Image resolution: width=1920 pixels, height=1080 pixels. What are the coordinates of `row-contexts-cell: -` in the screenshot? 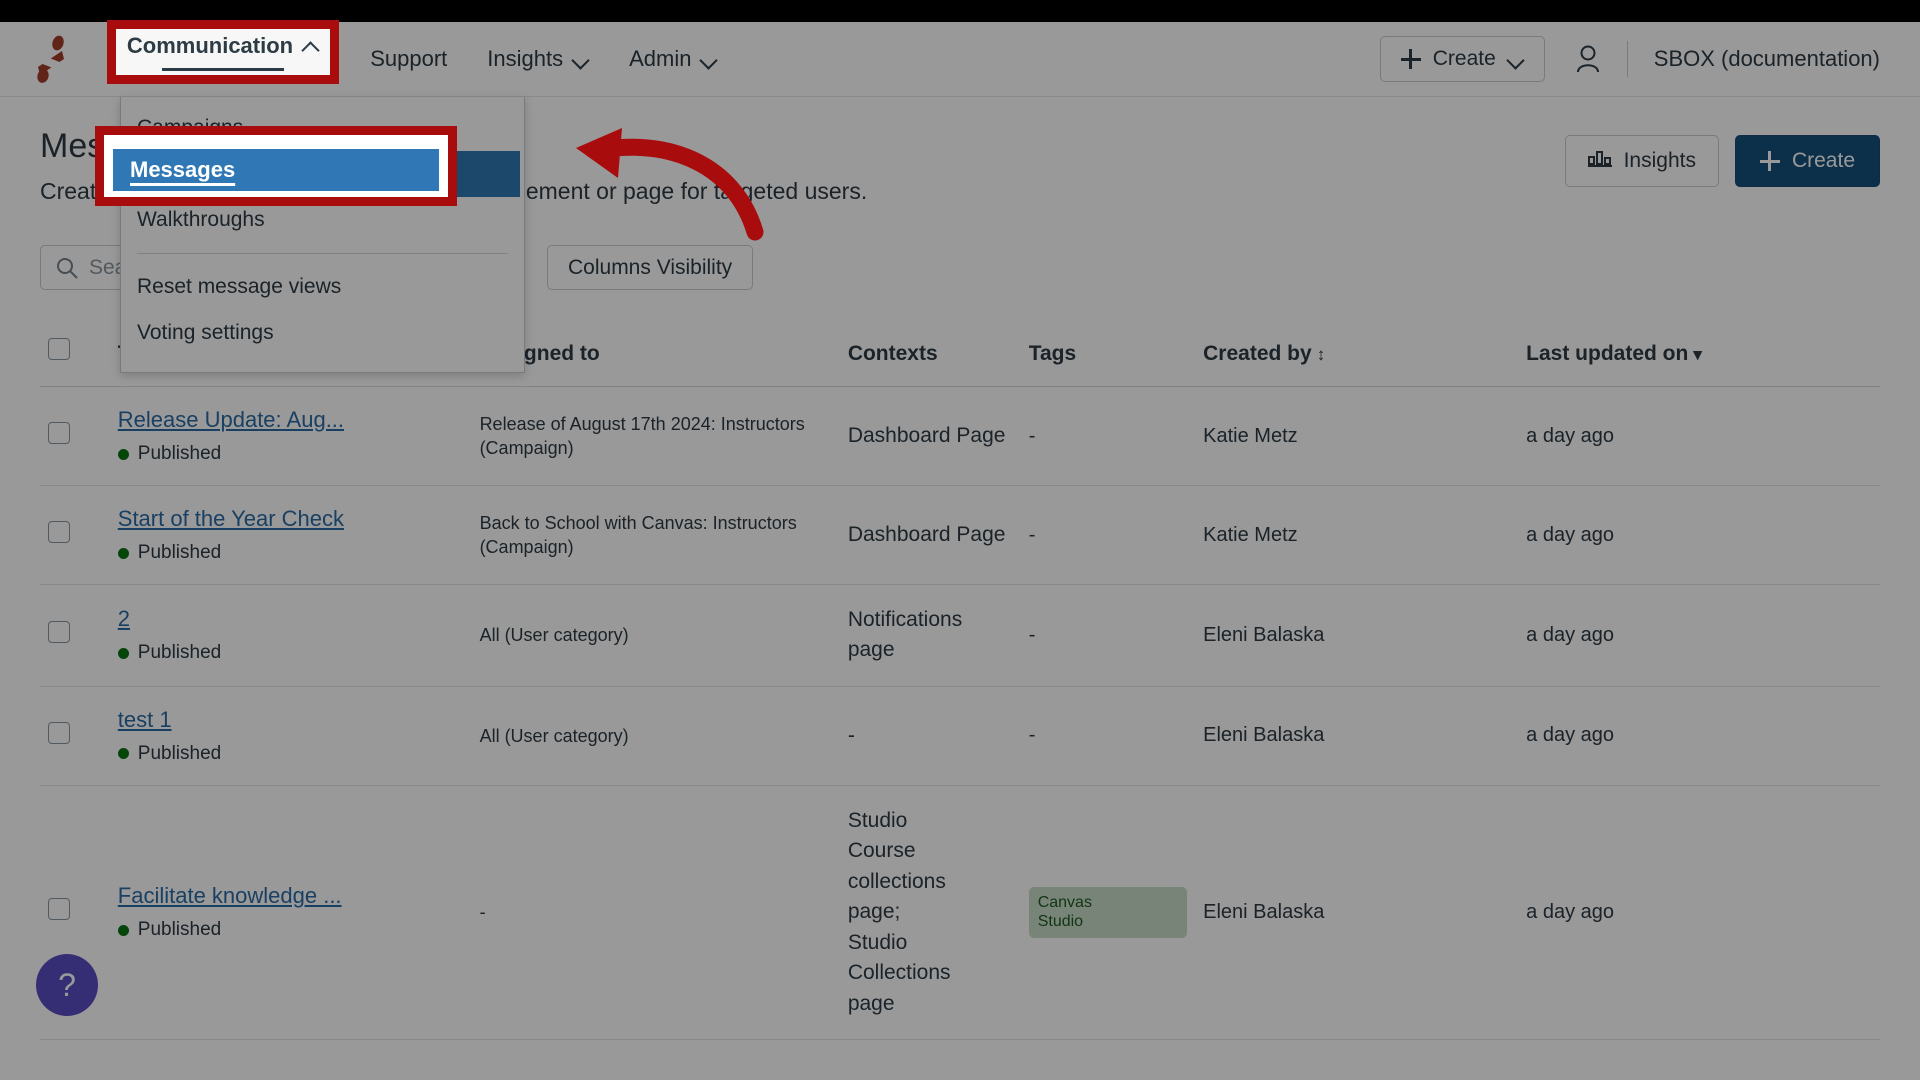 It's located at (930, 736).